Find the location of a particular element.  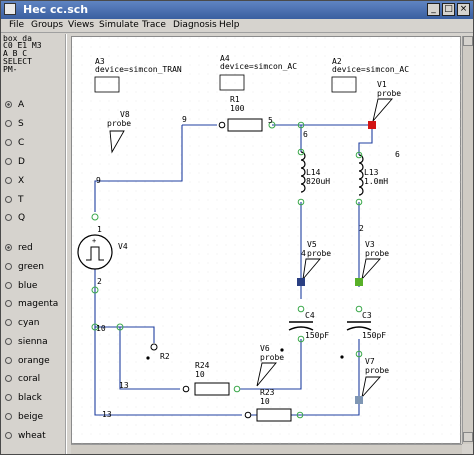

color-orange-radio: orange is located at coordinates (27, 361).